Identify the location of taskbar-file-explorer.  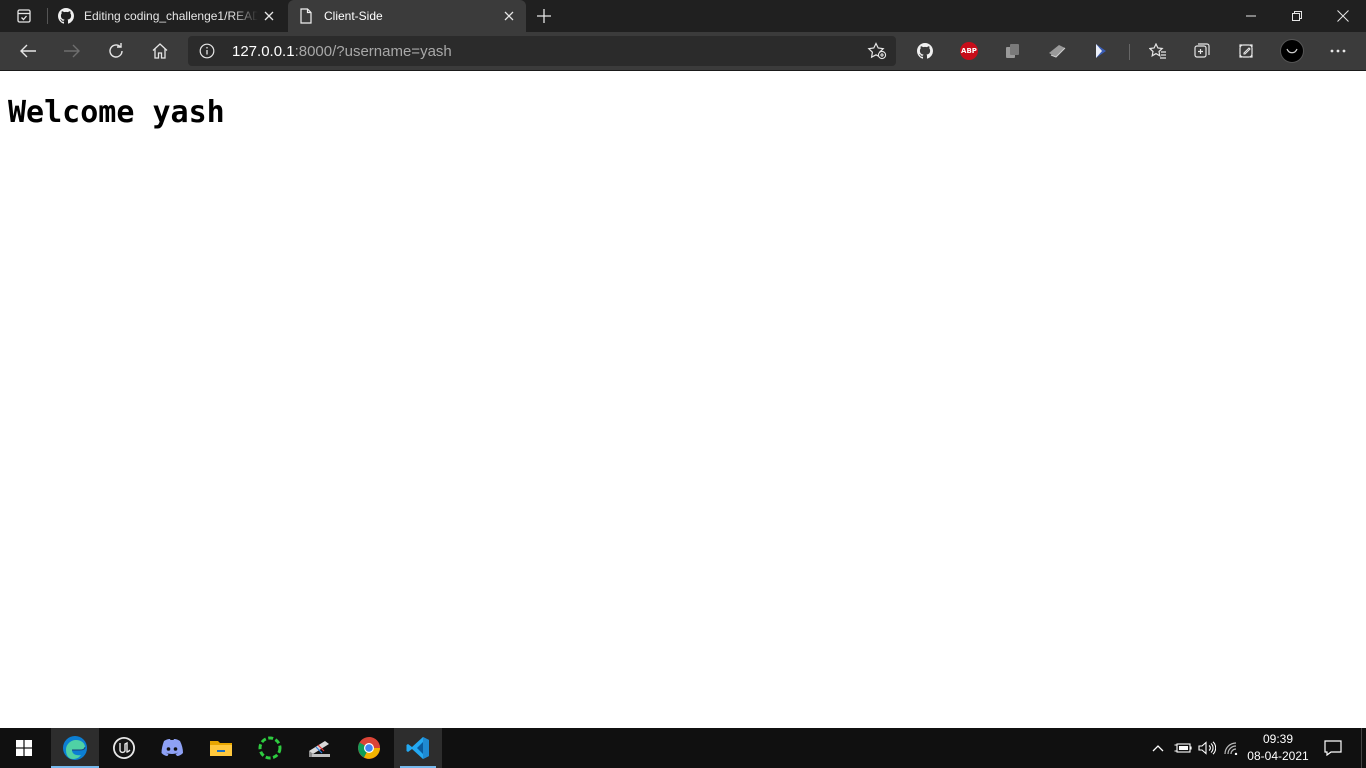
(221, 748).